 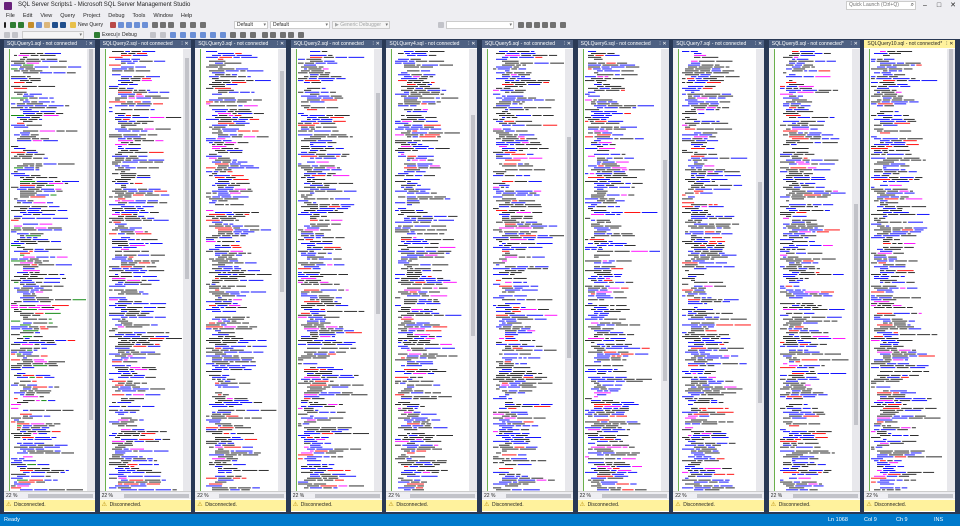 What do you see at coordinates (39, 25) in the screenshot?
I see `new-file-icon` at bounding box center [39, 25].